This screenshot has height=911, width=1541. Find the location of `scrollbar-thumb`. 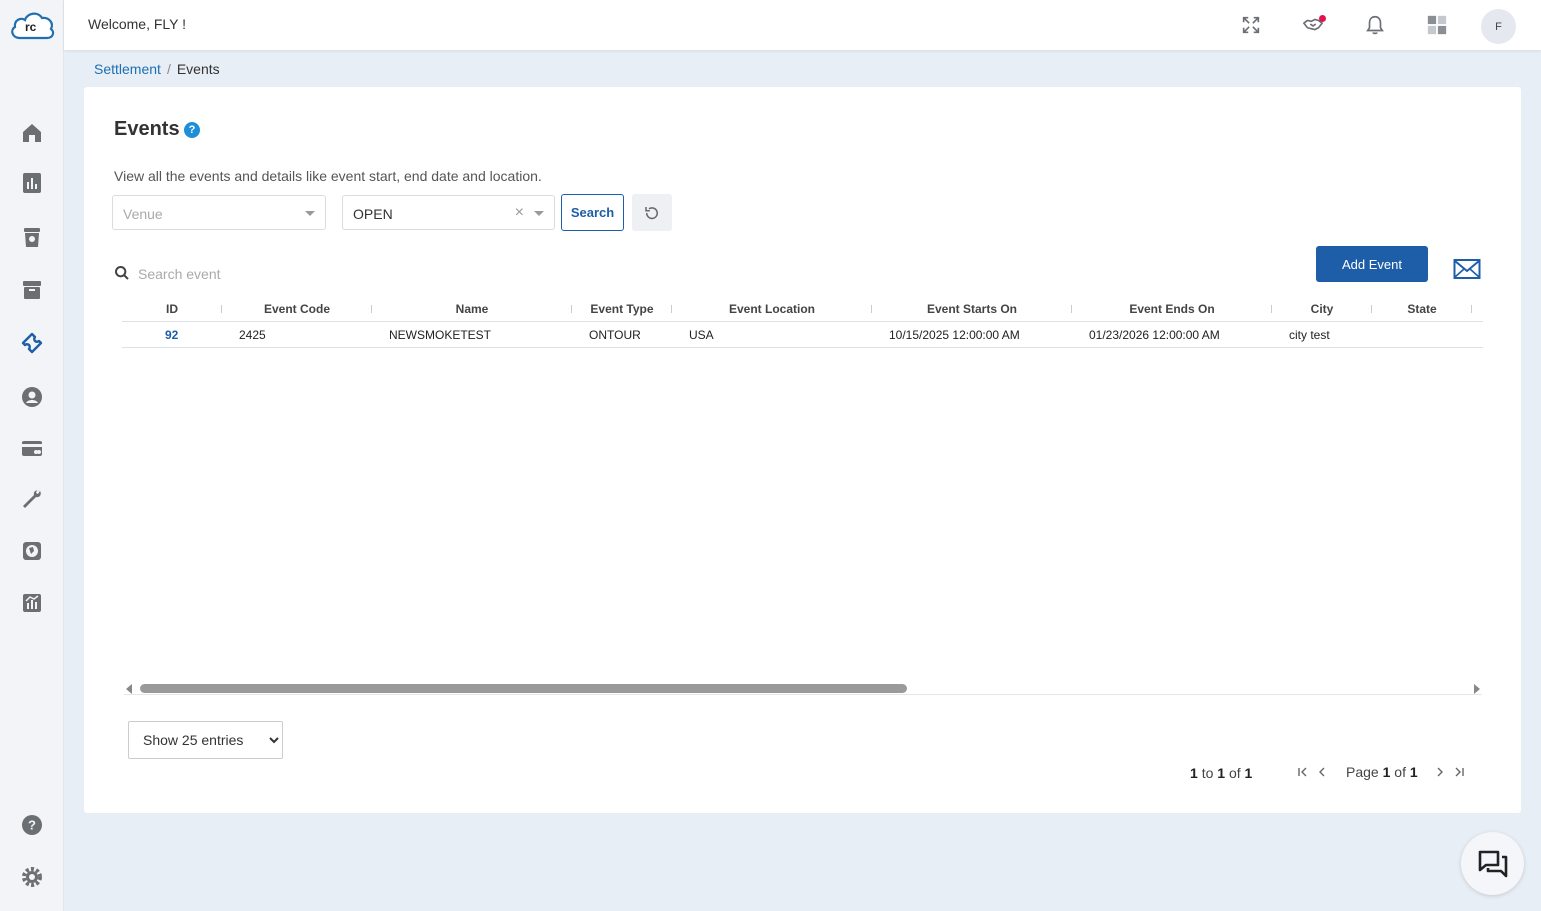

scrollbar-thumb is located at coordinates (523, 688).